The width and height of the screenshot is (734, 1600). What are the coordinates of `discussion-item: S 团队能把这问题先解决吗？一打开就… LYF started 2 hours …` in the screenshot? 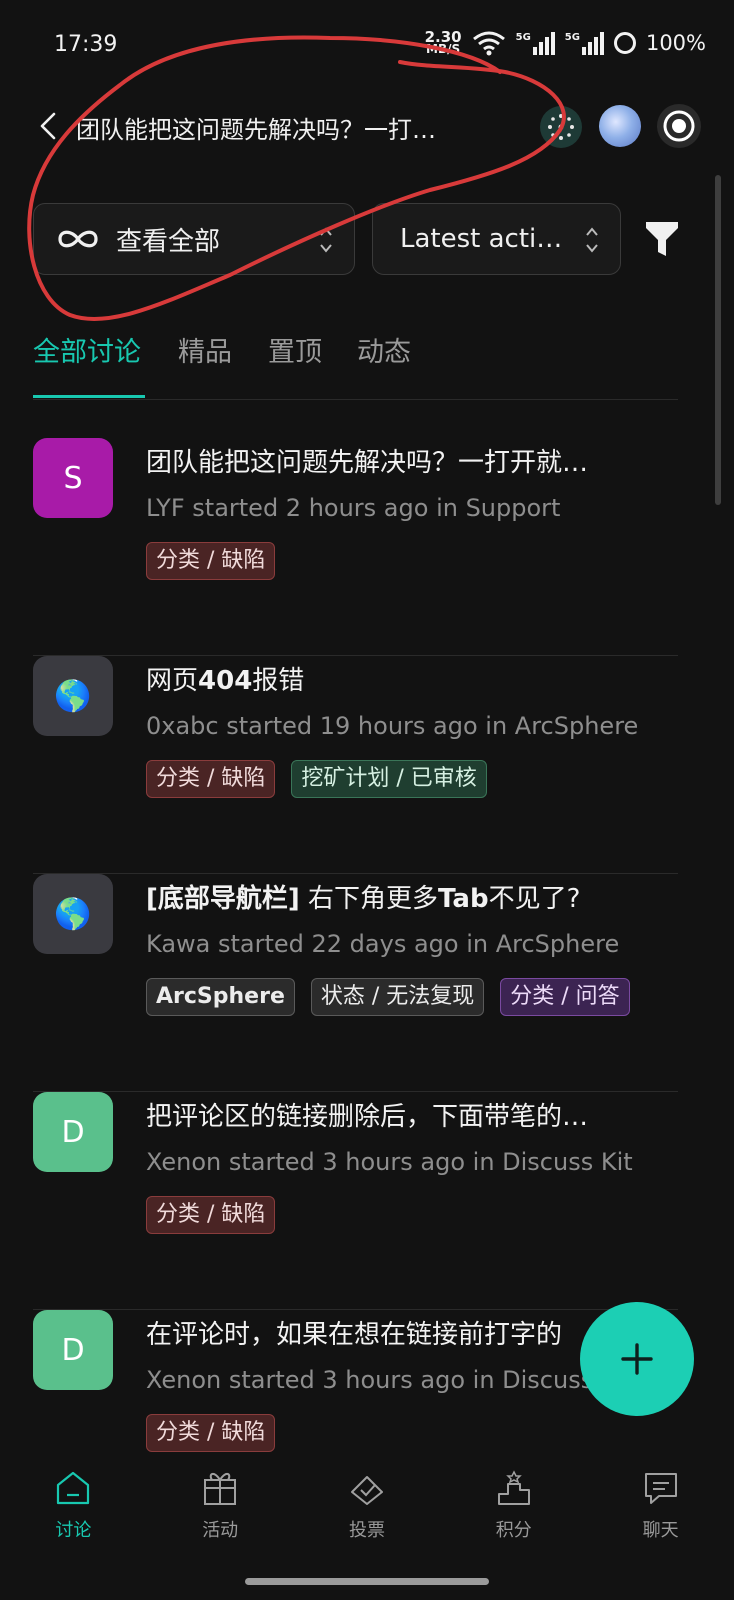 It's located at (367, 547).